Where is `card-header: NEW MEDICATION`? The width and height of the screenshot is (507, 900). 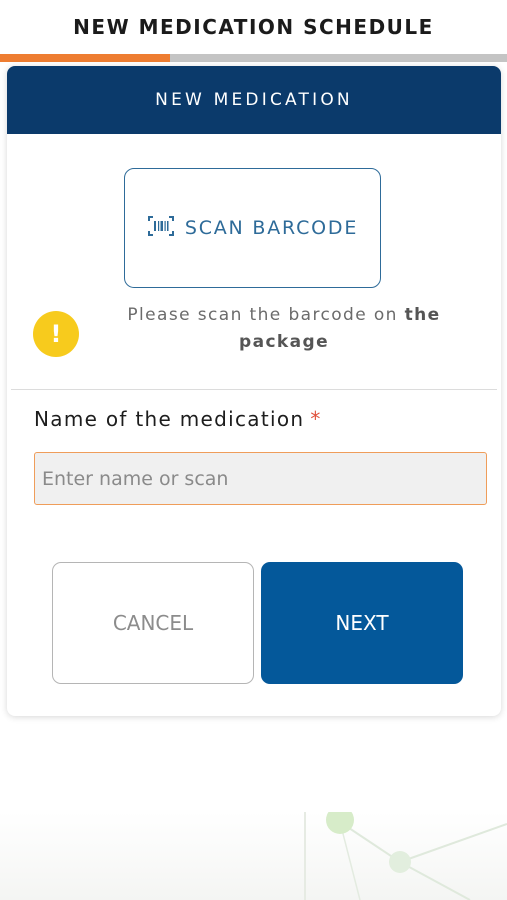
card-header: NEW MEDICATION is located at coordinates (254, 100).